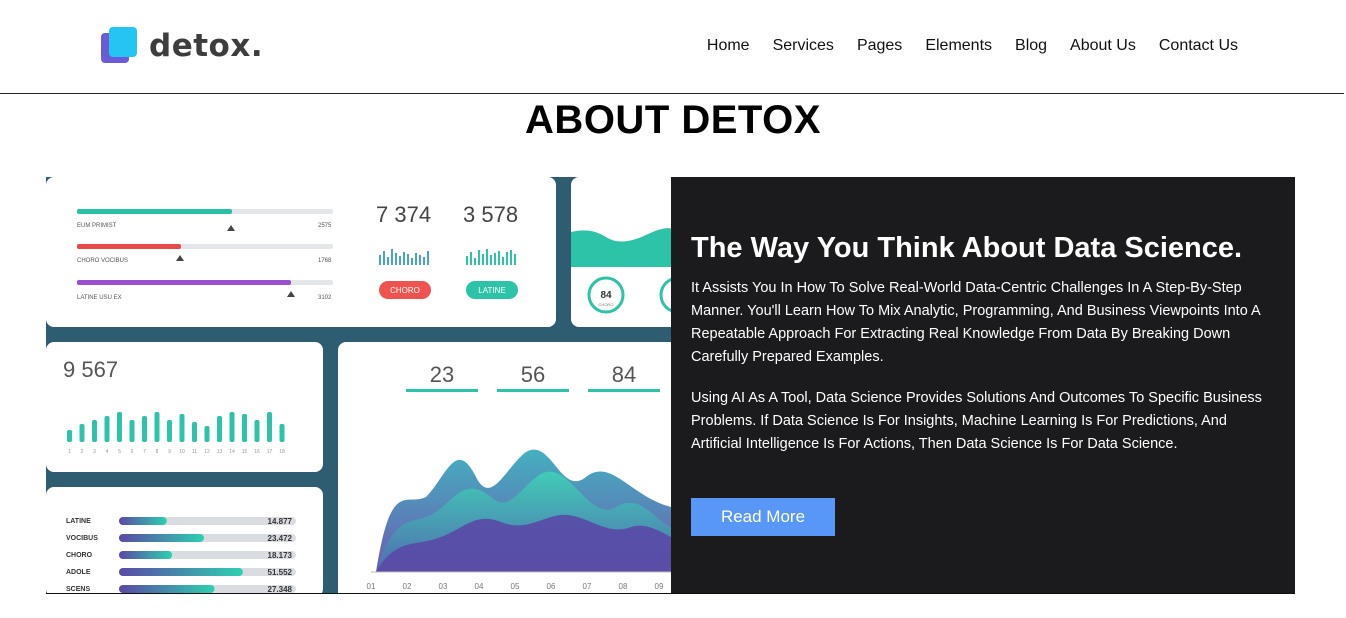 The width and height of the screenshot is (1346, 618). I want to click on nav-home: Home, so click(728, 46).